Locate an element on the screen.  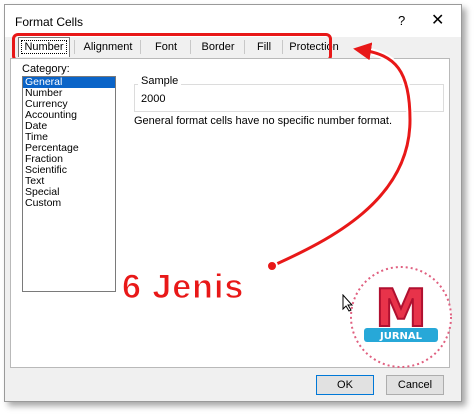
mouse-cursor-icon is located at coordinates (348, 303).